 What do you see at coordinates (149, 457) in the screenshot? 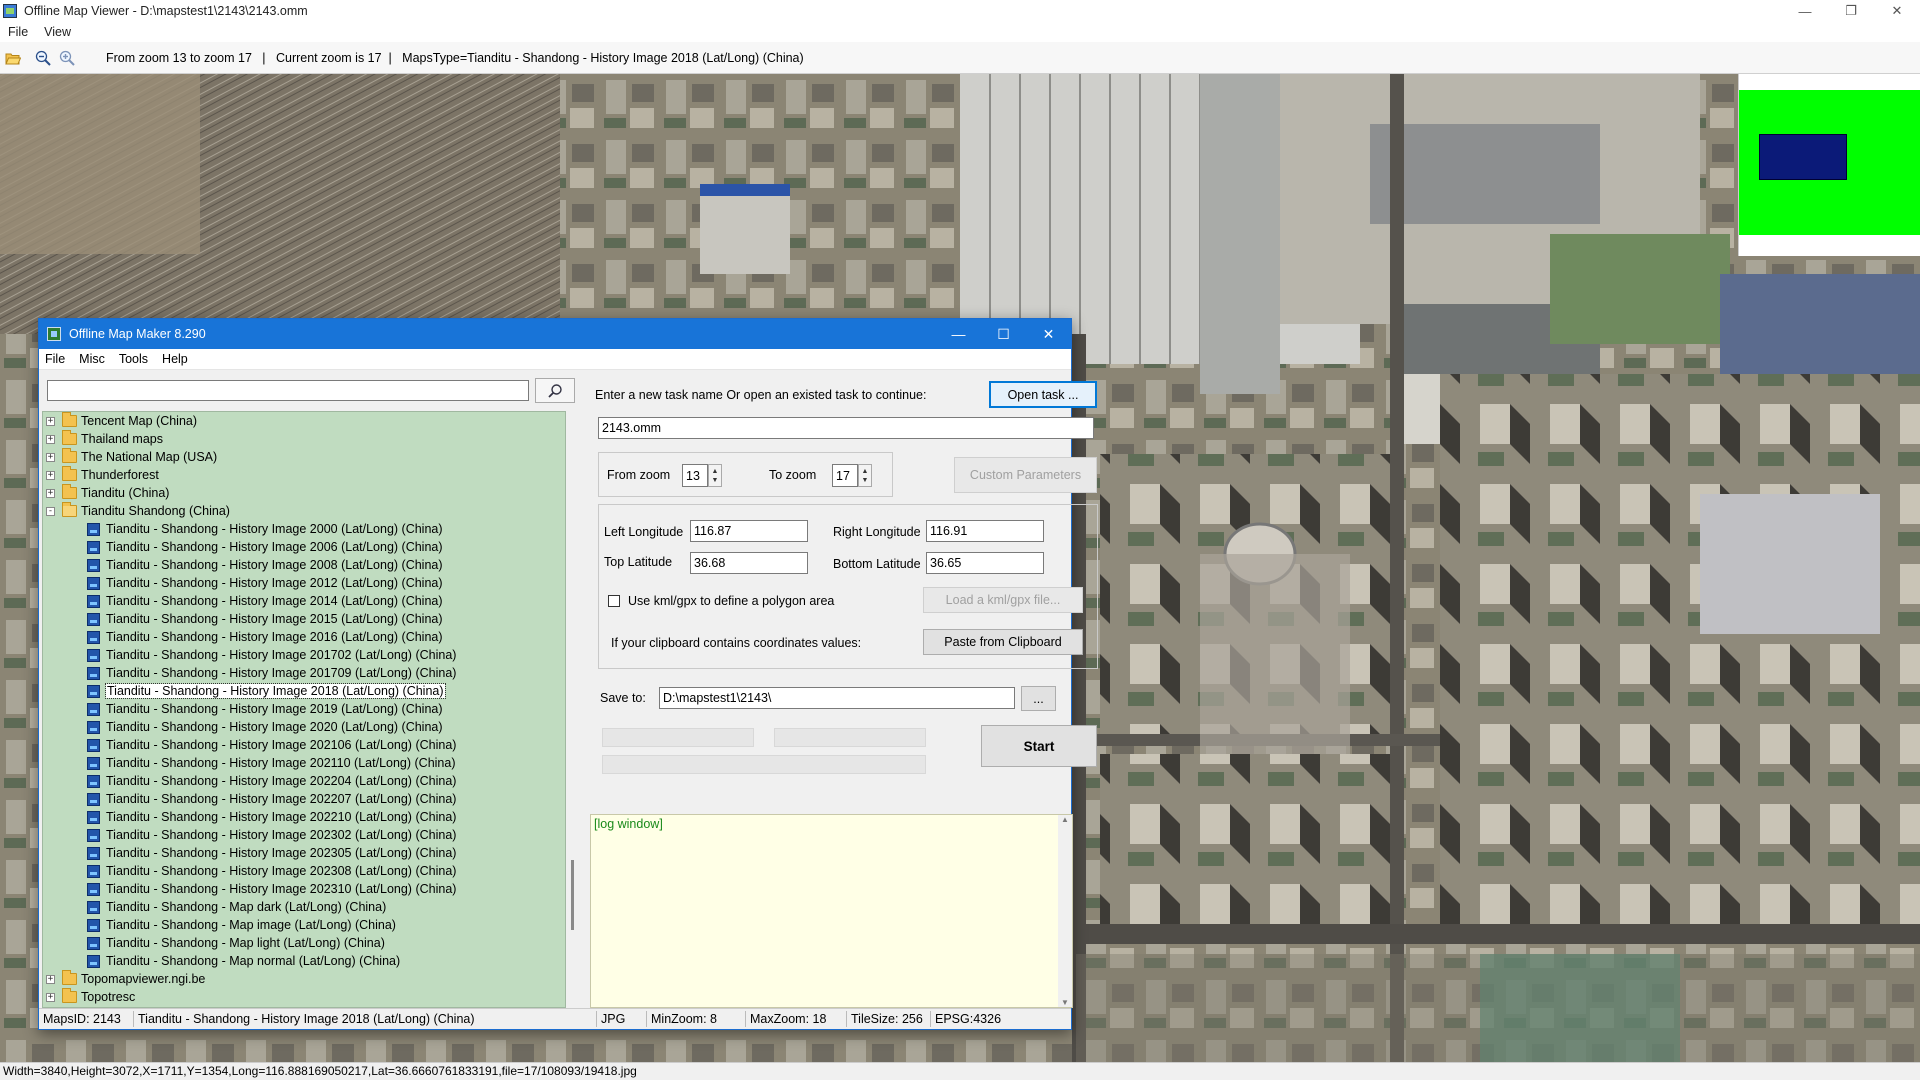
I see `tree-folder-label: The National Map (USA)` at bounding box center [149, 457].